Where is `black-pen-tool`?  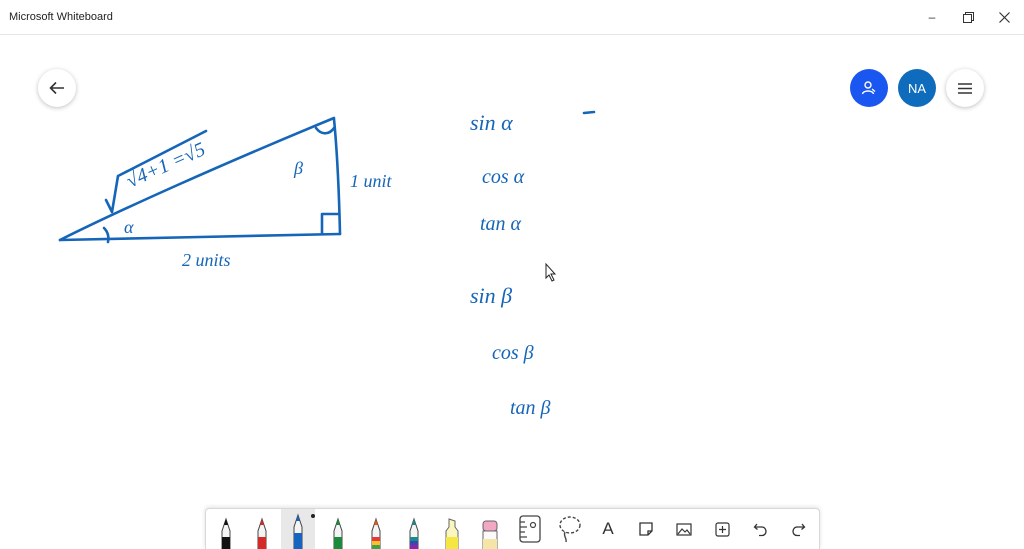 black-pen-tool is located at coordinates (226, 529).